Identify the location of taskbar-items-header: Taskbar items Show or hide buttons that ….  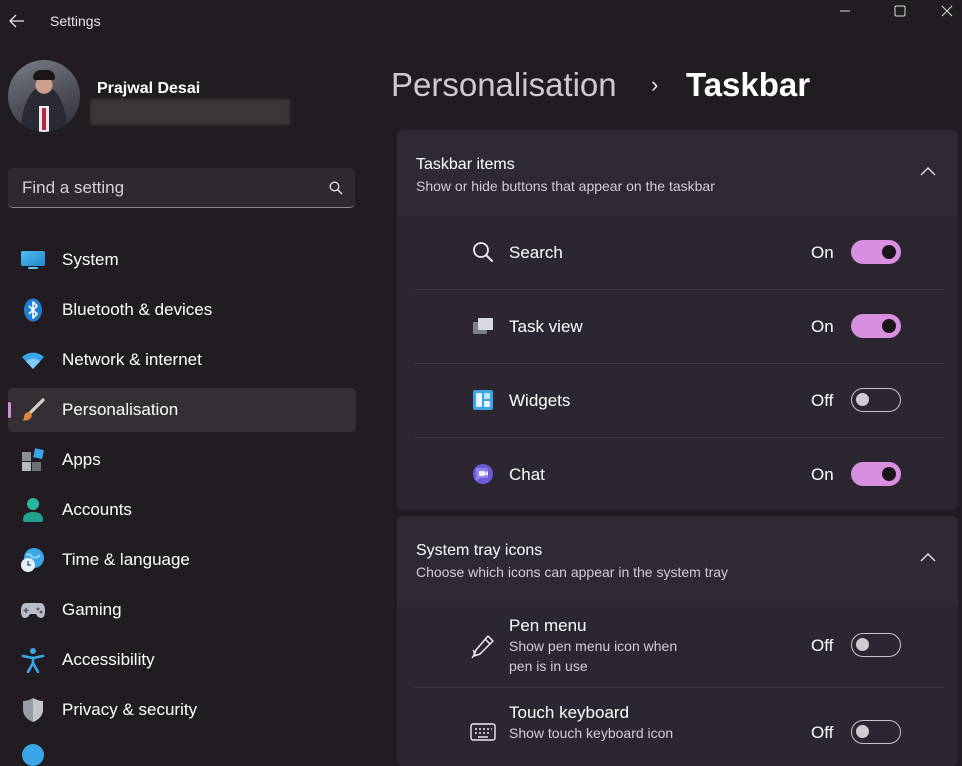
(677, 173).